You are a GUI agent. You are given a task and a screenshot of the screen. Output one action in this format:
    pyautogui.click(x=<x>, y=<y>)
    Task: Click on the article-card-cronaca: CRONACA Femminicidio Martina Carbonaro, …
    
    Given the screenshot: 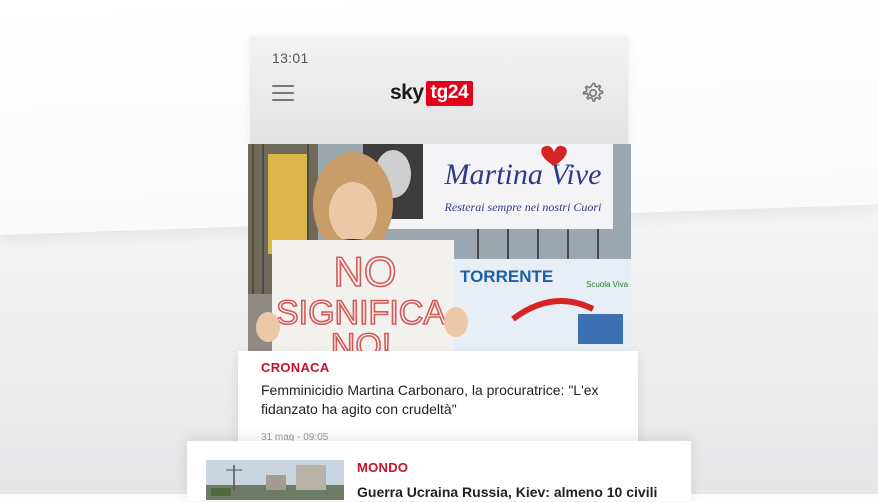 What is the action you would take?
    pyautogui.click(x=438, y=397)
    